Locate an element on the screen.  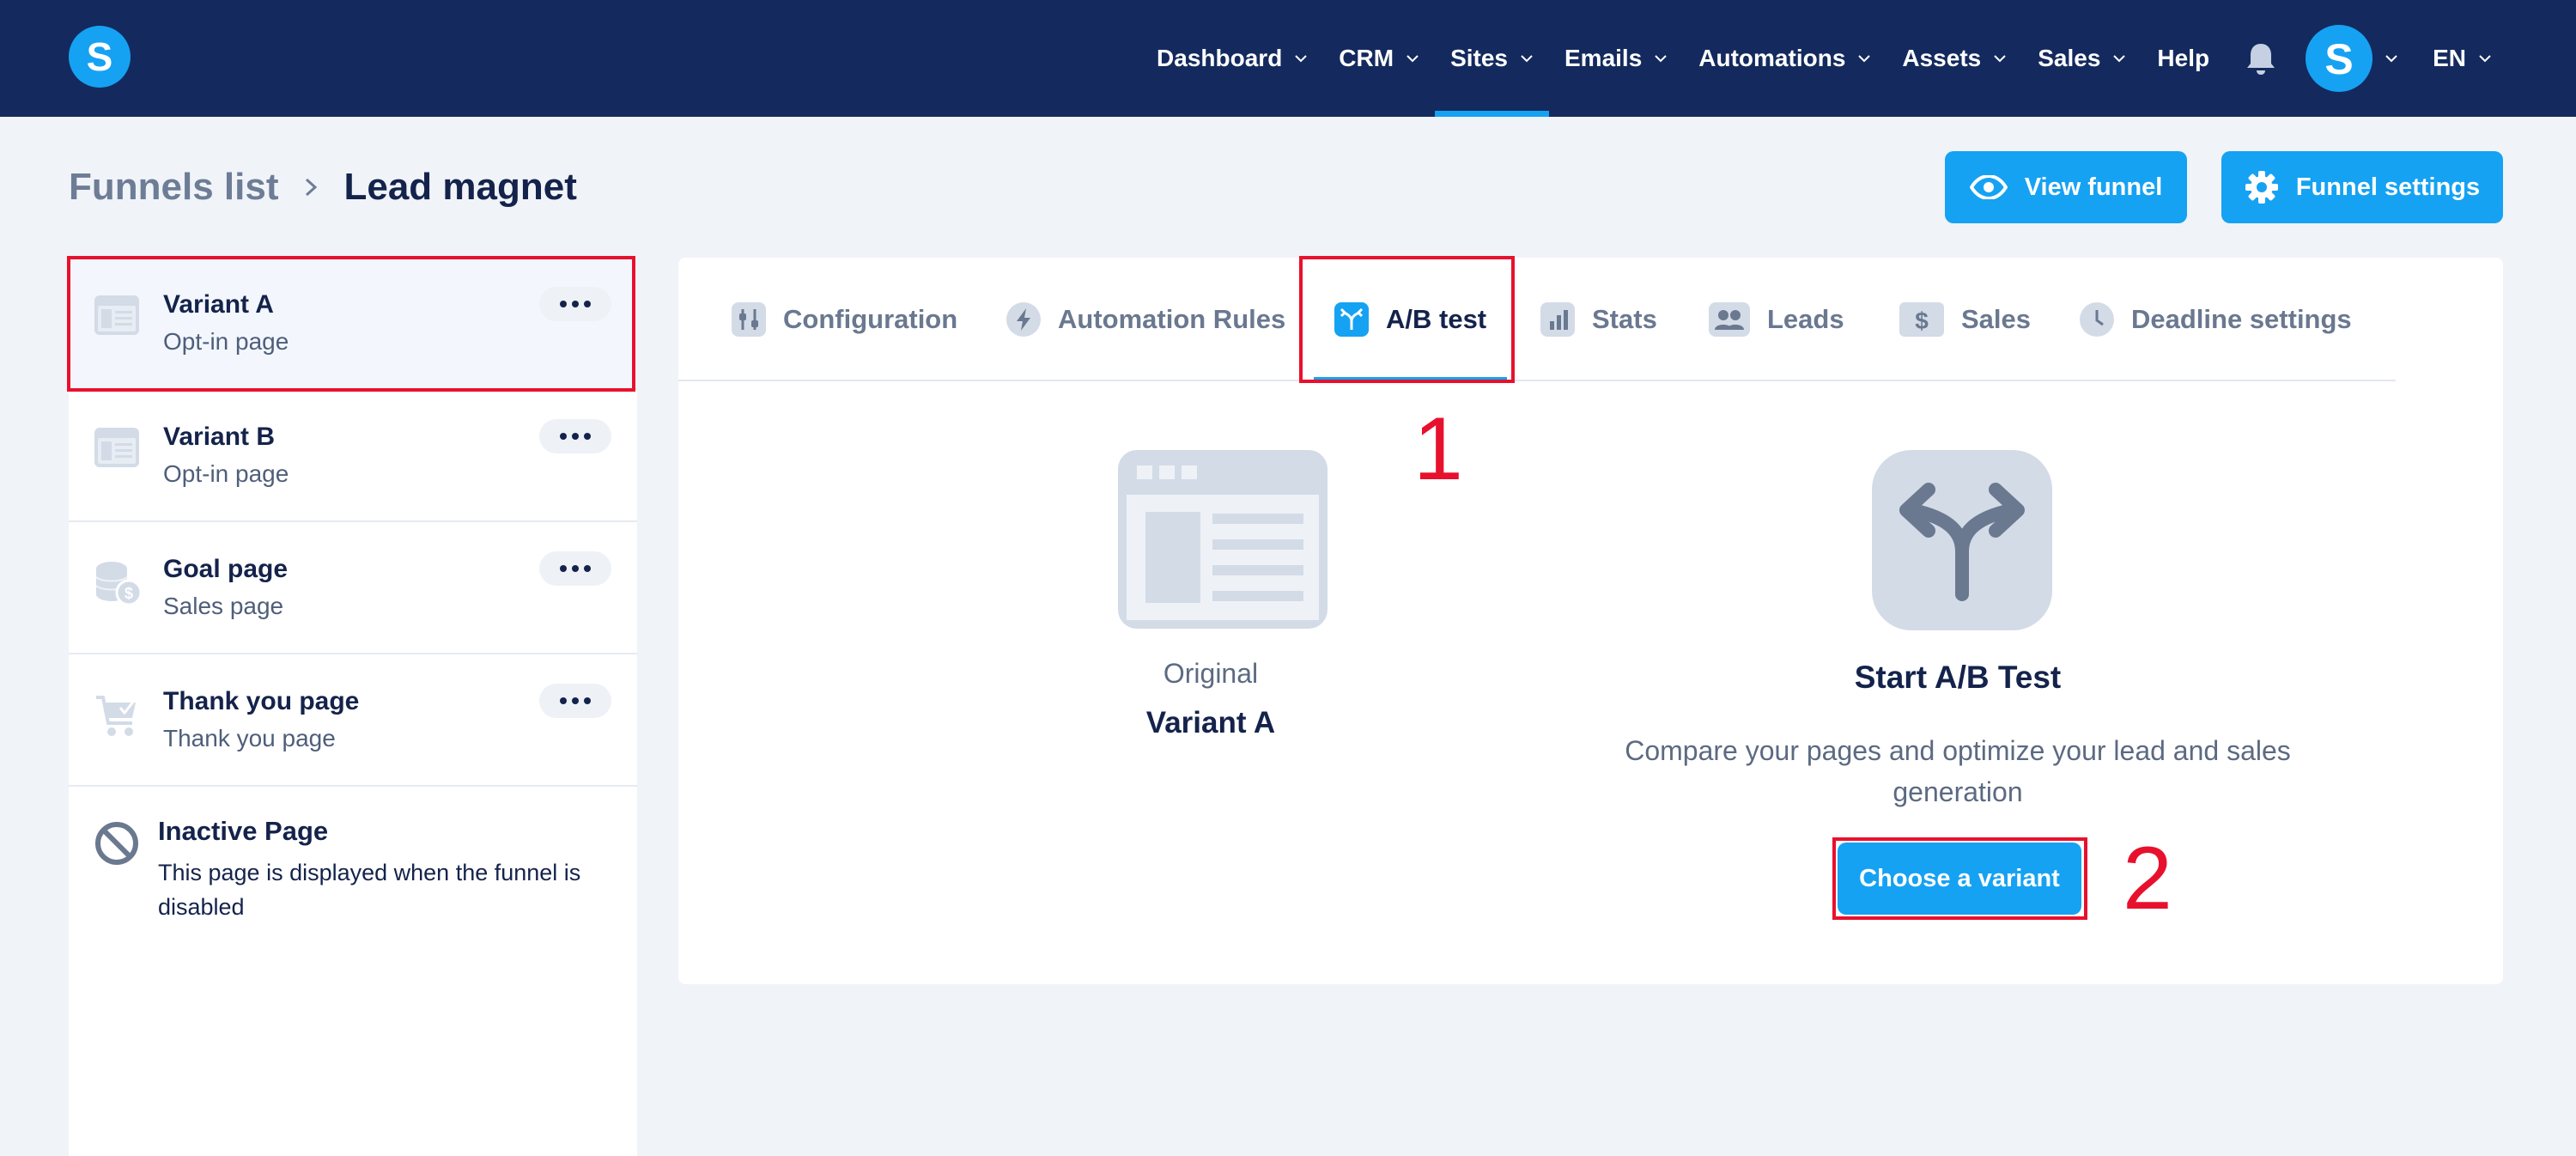
page-title: Lead magnet is located at coordinates (460, 187).